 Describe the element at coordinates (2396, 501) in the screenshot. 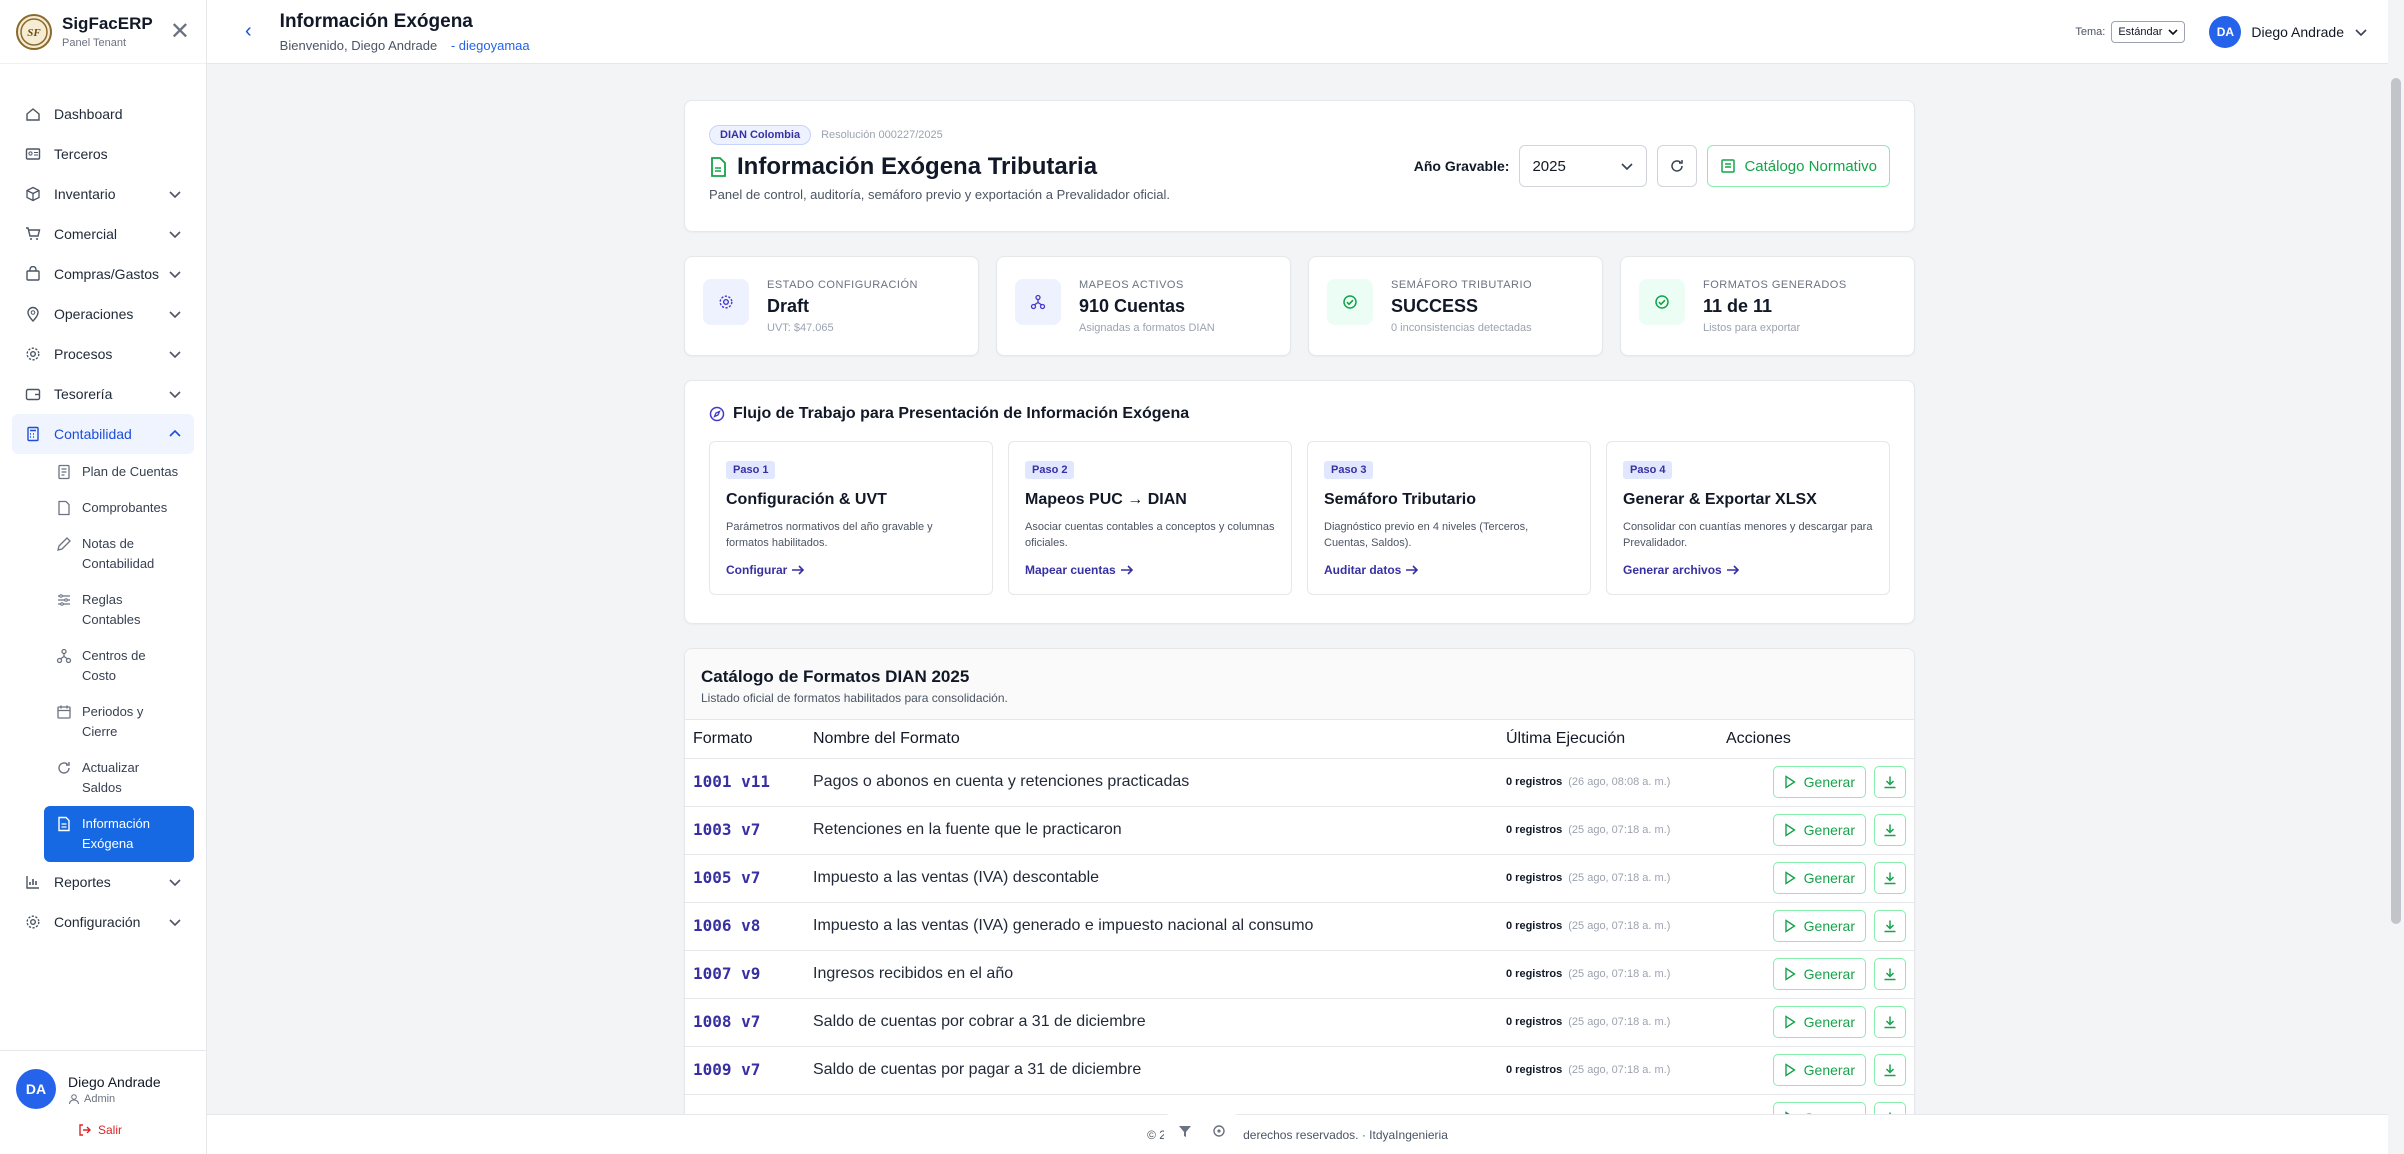

I see `scrollbar-thumb` at that location.